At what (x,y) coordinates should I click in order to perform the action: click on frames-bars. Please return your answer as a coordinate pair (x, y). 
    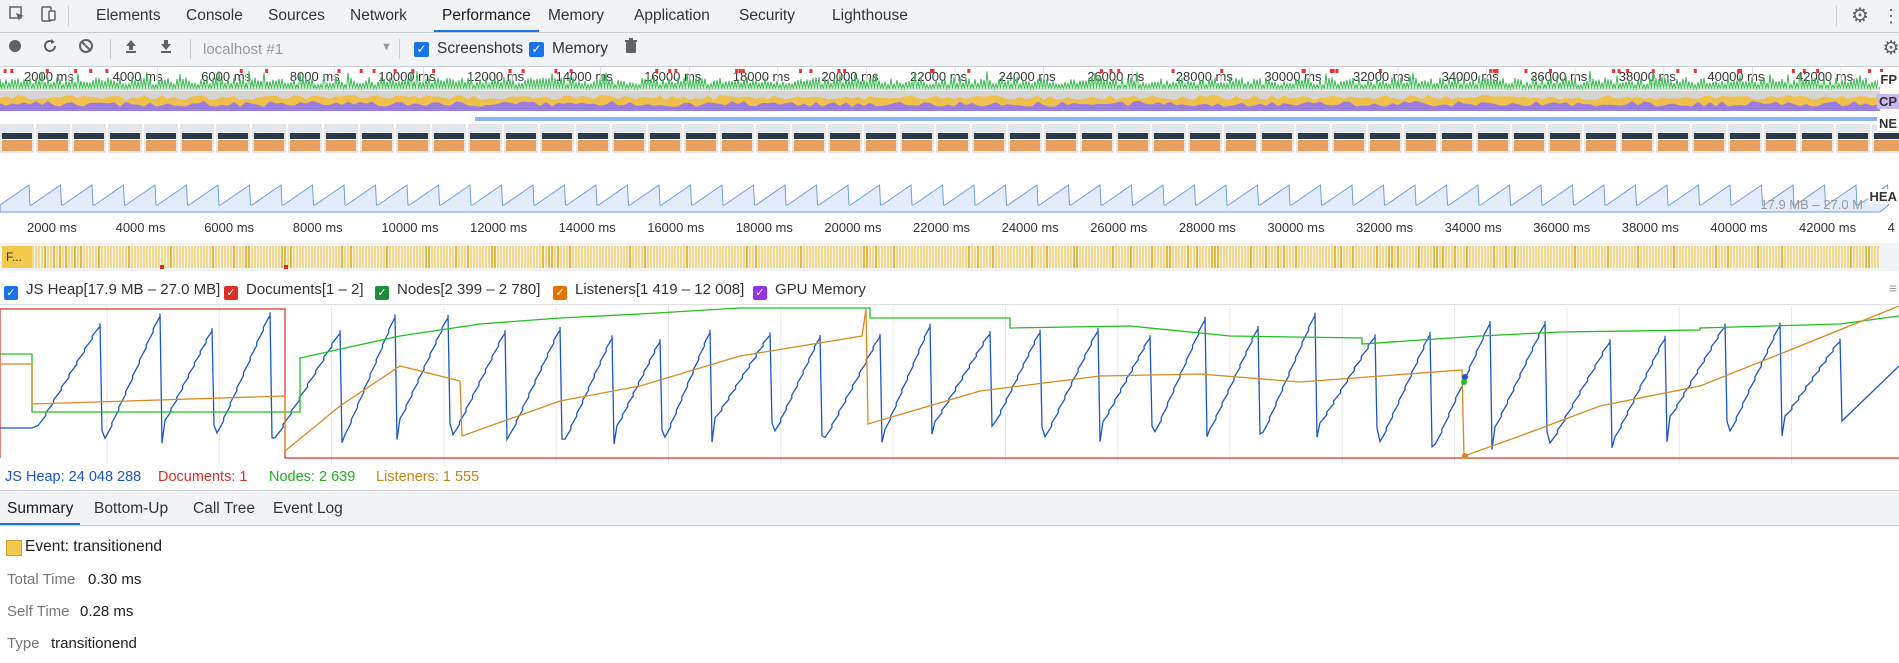
    Looking at the image, I should click on (955, 257).